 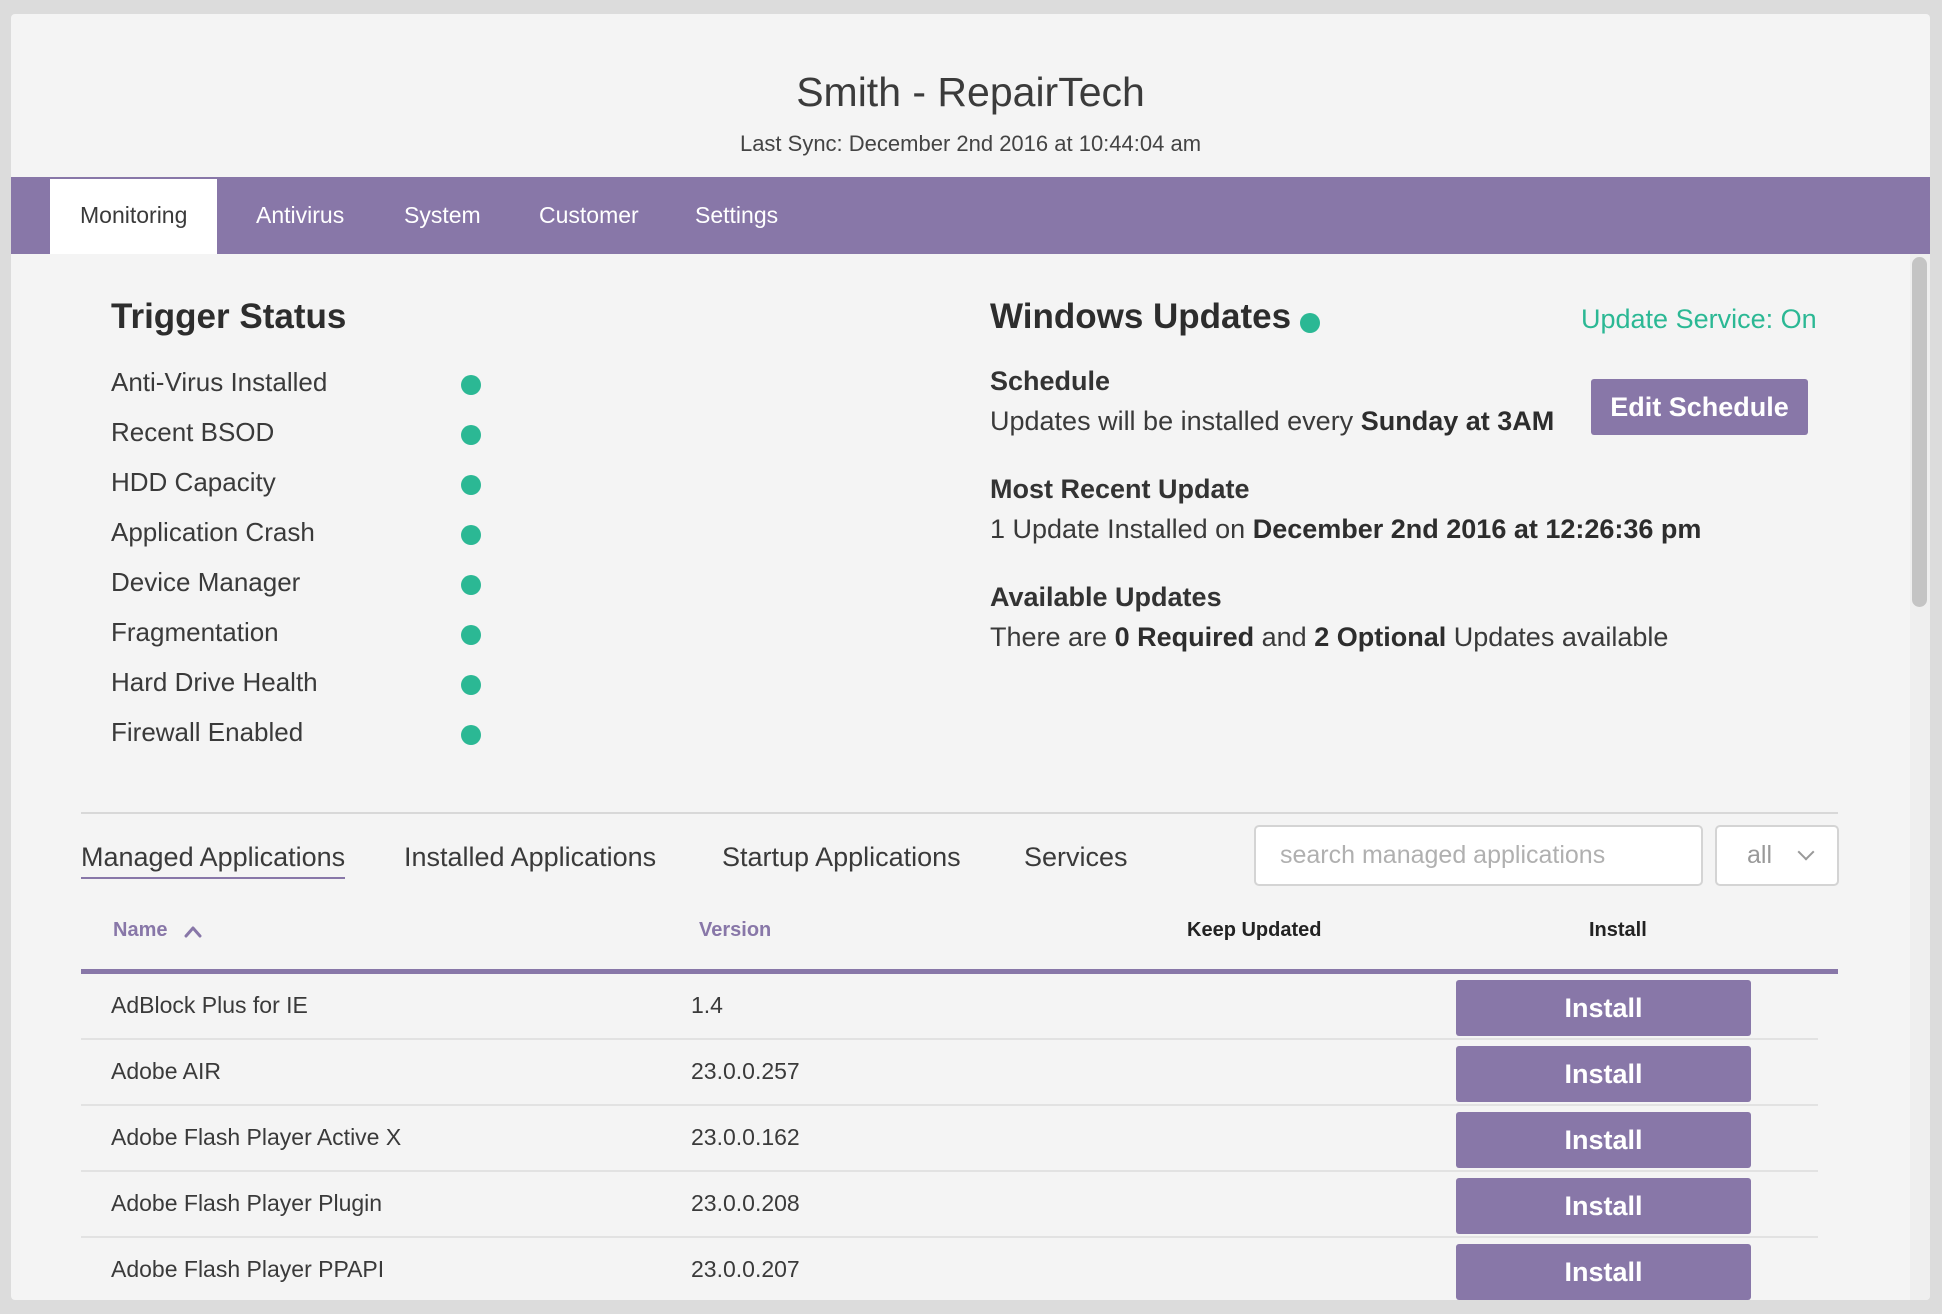 What do you see at coordinates (1254, 930) in the screenshot?
I see `column-header-keep-updated: Keep Updated` at bounding box center [1254, 930].